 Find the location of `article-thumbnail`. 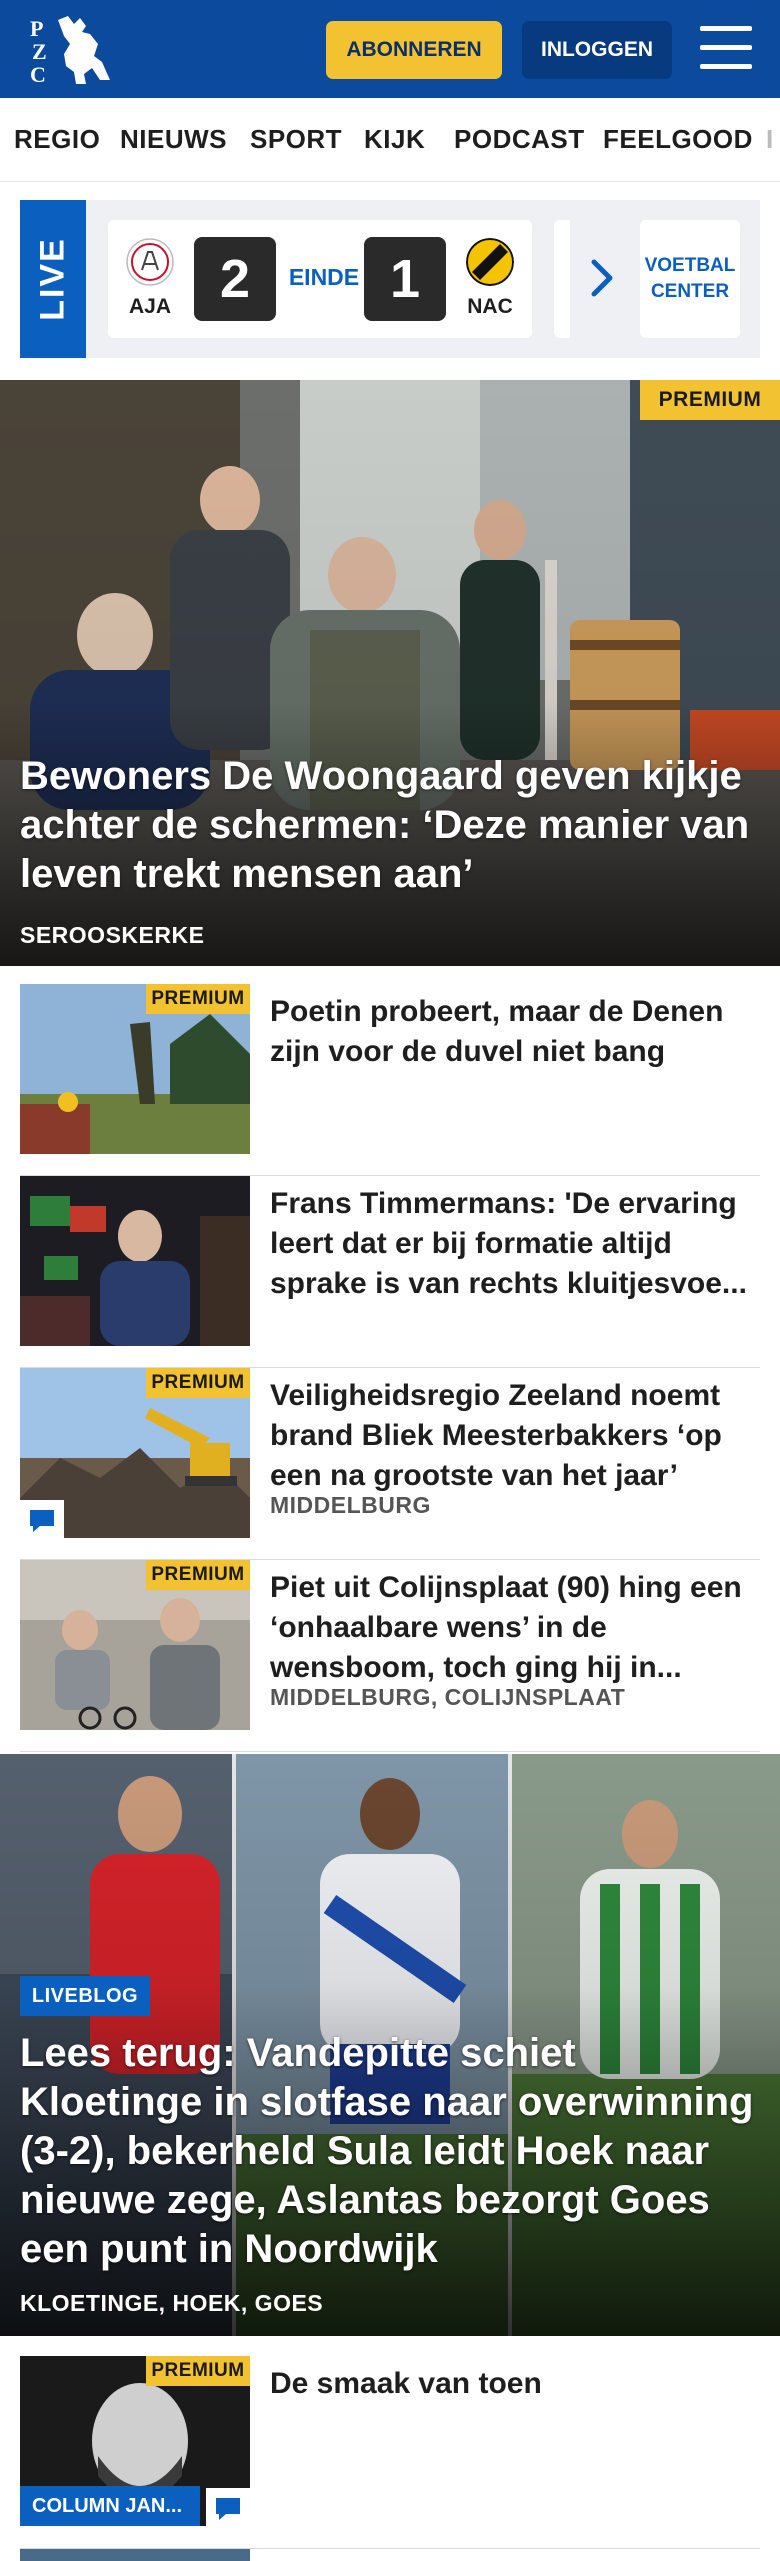

article-thumbnail is located at coordinates (135, 1261).